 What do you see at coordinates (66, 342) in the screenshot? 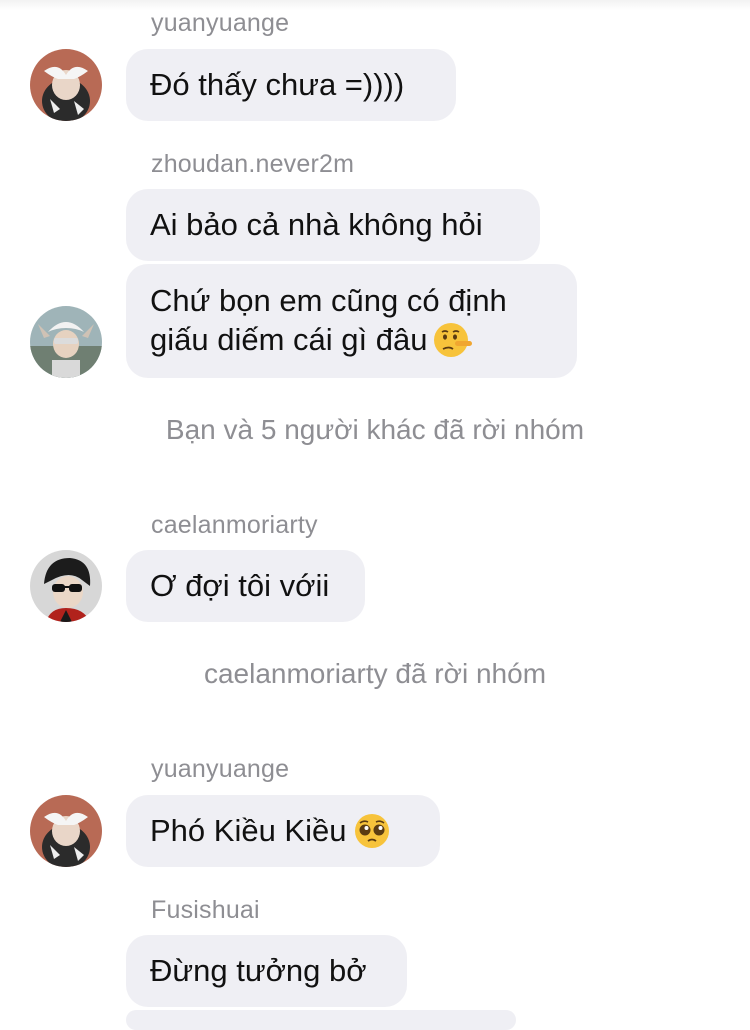
I see `avatar-zhoudan` at bounding box center [66, 342].